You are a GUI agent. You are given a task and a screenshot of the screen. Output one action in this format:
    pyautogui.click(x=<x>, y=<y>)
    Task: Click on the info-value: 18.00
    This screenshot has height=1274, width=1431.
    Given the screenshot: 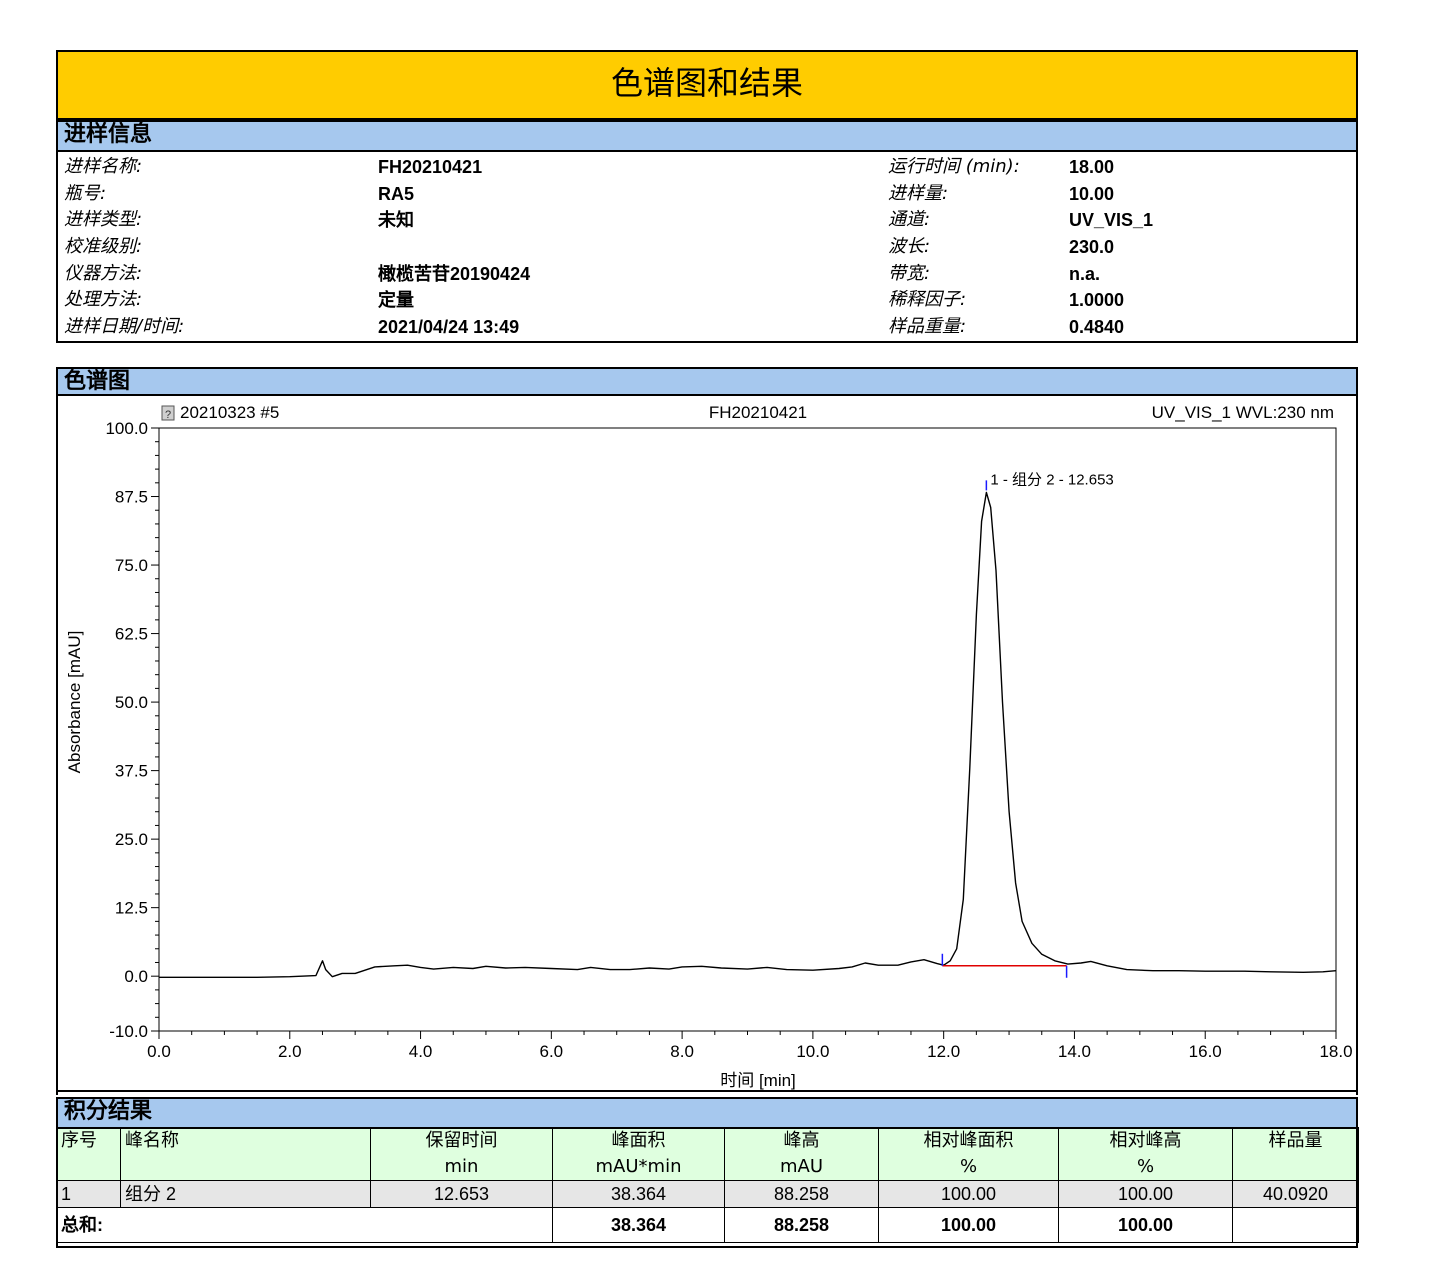 What is the action you would take?
    pyautogui.click(x=1092, y=167)
    